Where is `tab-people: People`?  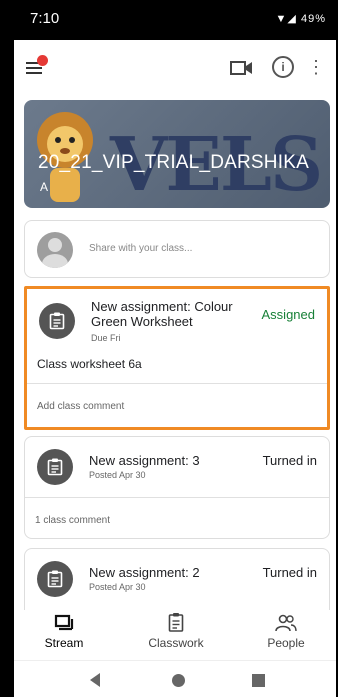 tab-people: People is located at coordinates (286, 630).